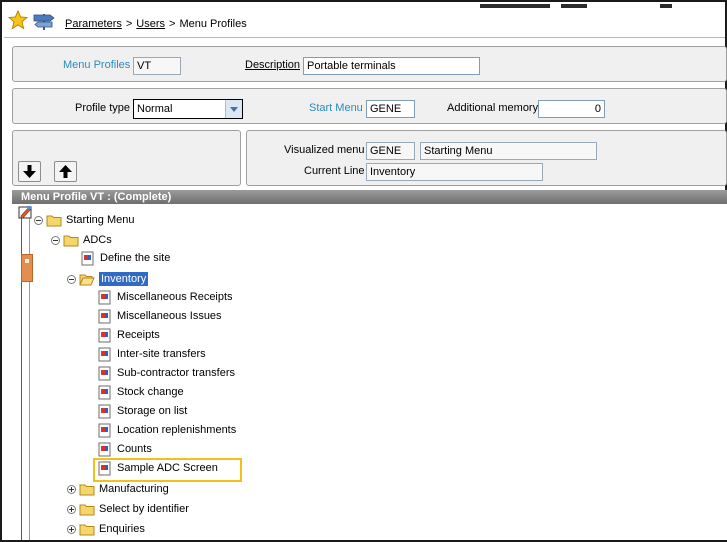 This screenshot has height=542, width=727. I want to click on tree-node-enquiries: Enquiries, so click(106, 529).